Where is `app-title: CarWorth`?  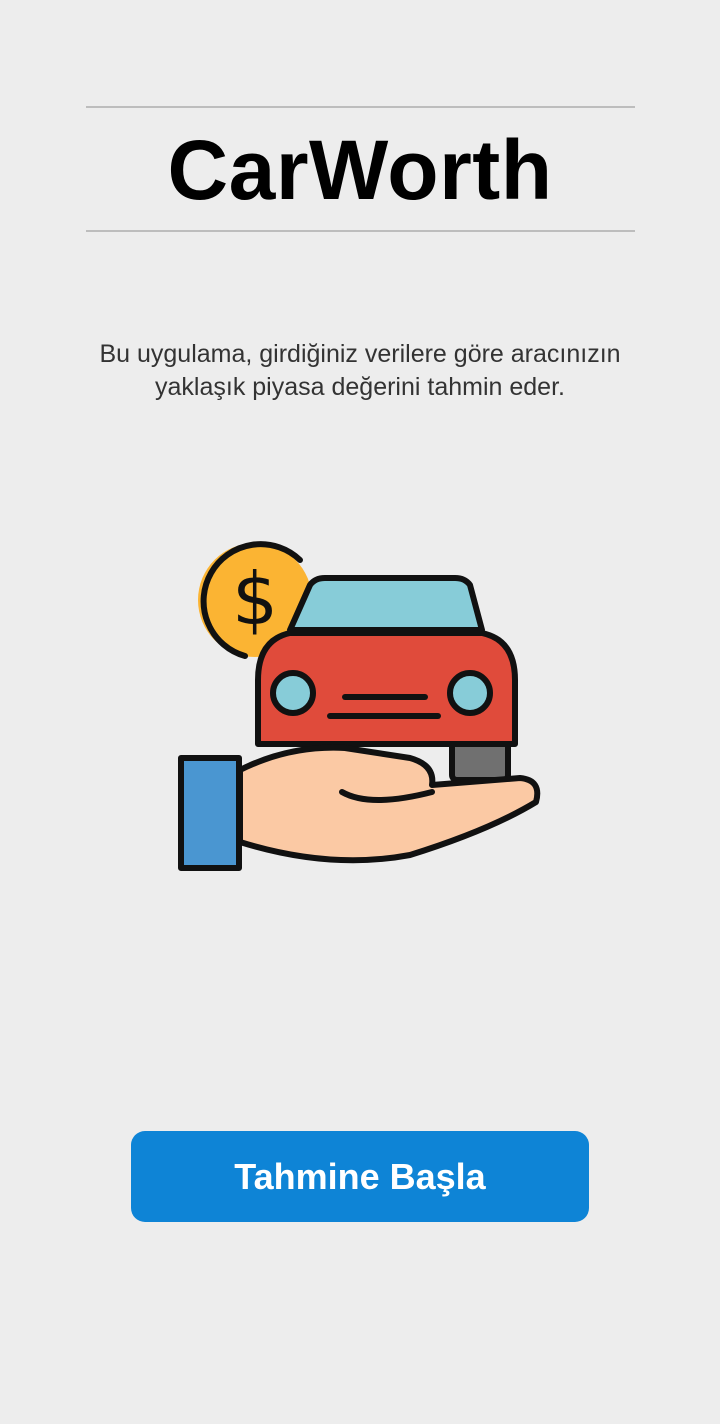
app-title: CarWorth is located at coordinates (360, 170).